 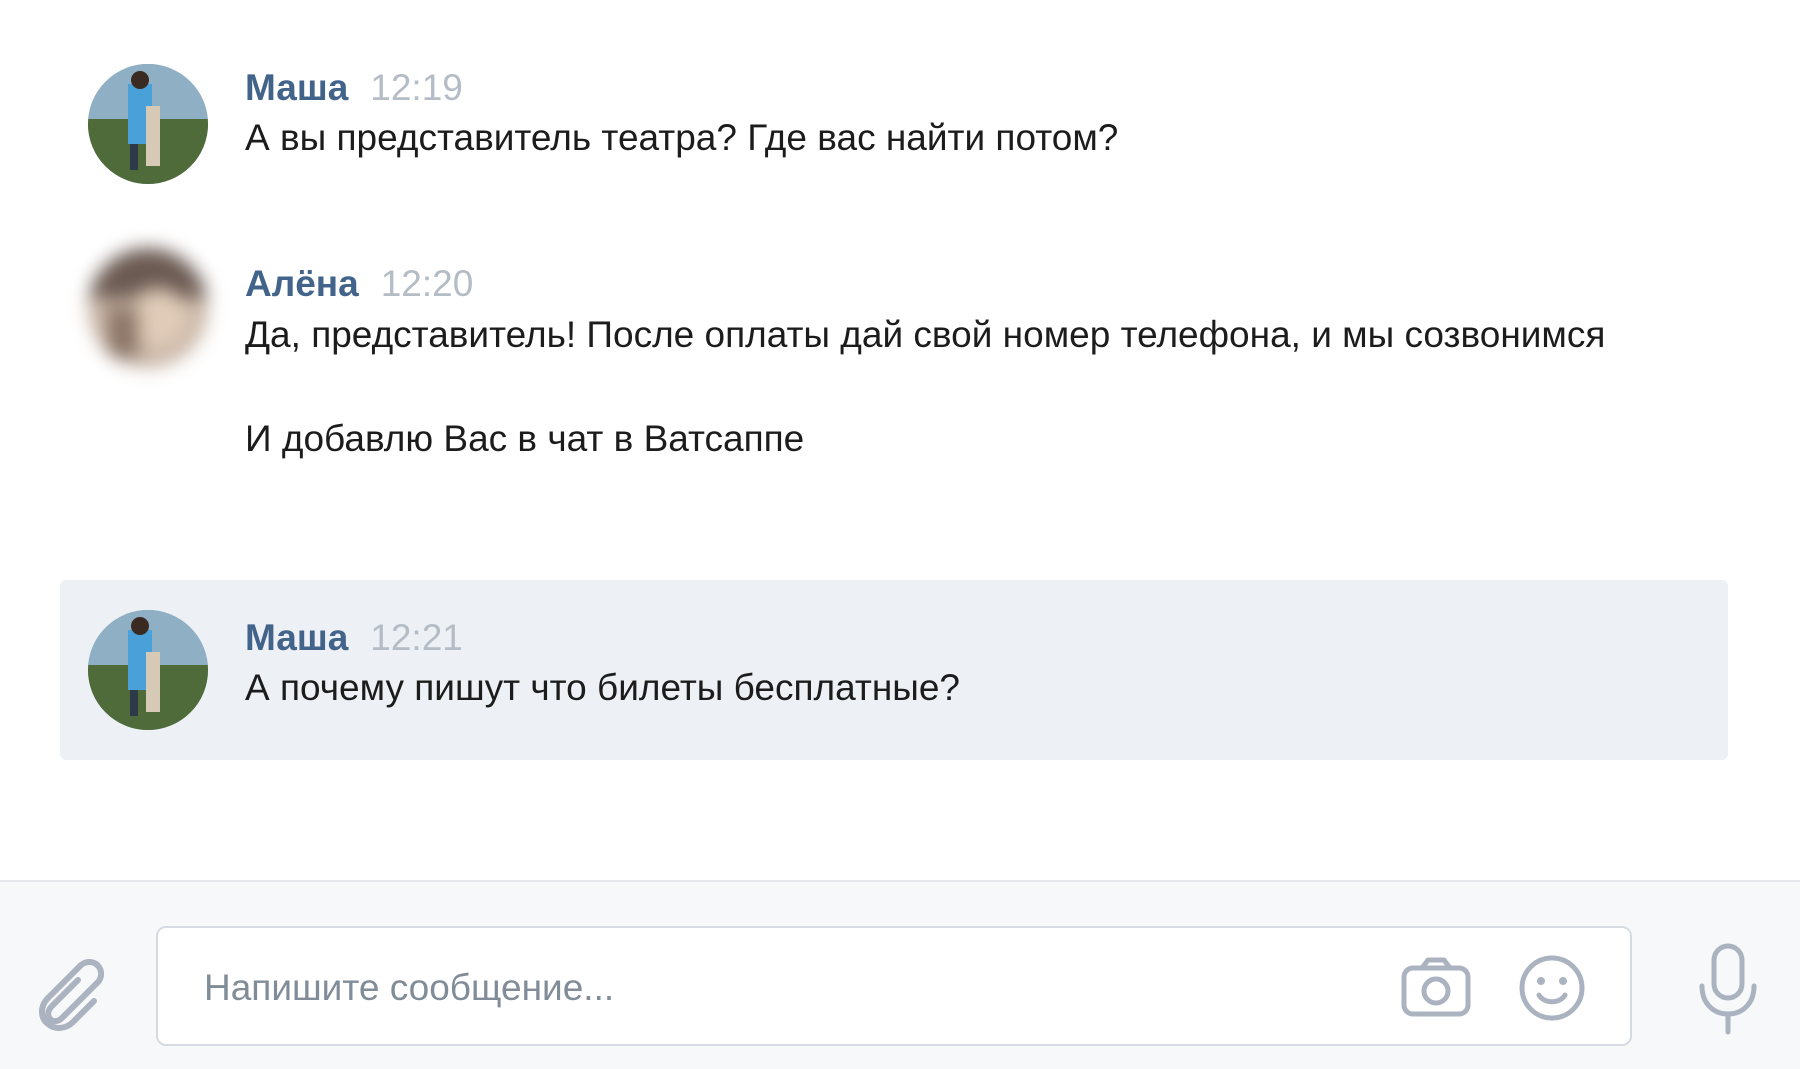 What do you see at coordinates (416, 87) in the screenshot?
I see `message-time: 12:19` at bounding box center [416, 87].